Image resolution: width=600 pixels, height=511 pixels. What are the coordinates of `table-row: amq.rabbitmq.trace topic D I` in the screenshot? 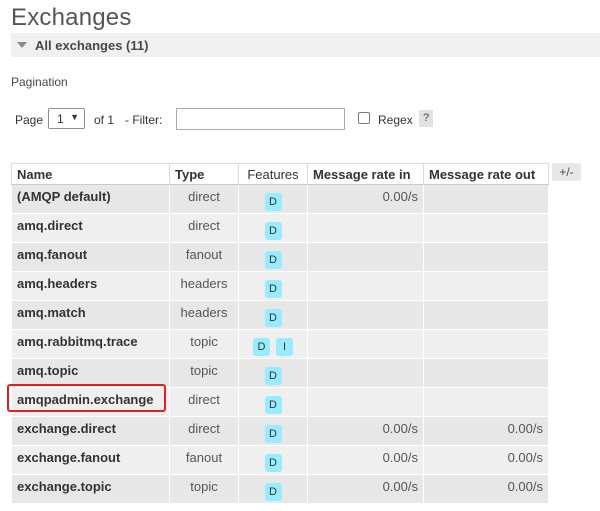 It's located at (280, 344).